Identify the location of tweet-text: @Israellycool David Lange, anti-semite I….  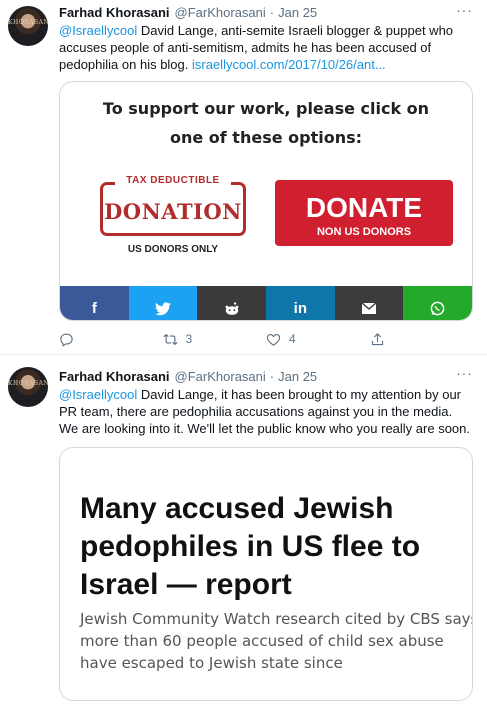
(266, 47).